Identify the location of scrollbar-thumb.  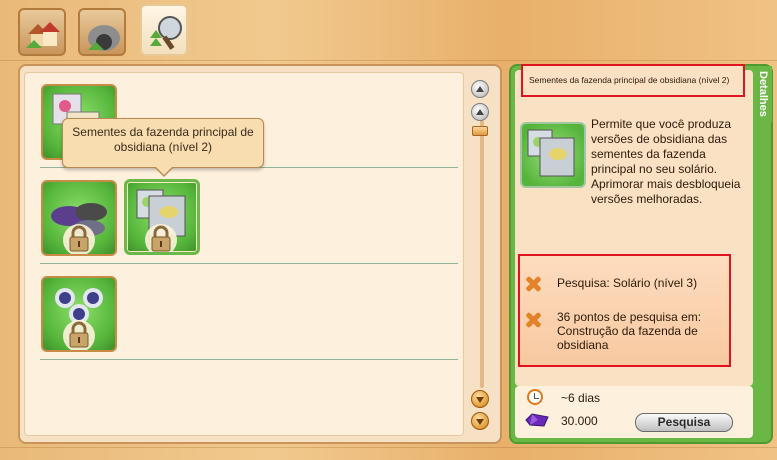
(480, 131).